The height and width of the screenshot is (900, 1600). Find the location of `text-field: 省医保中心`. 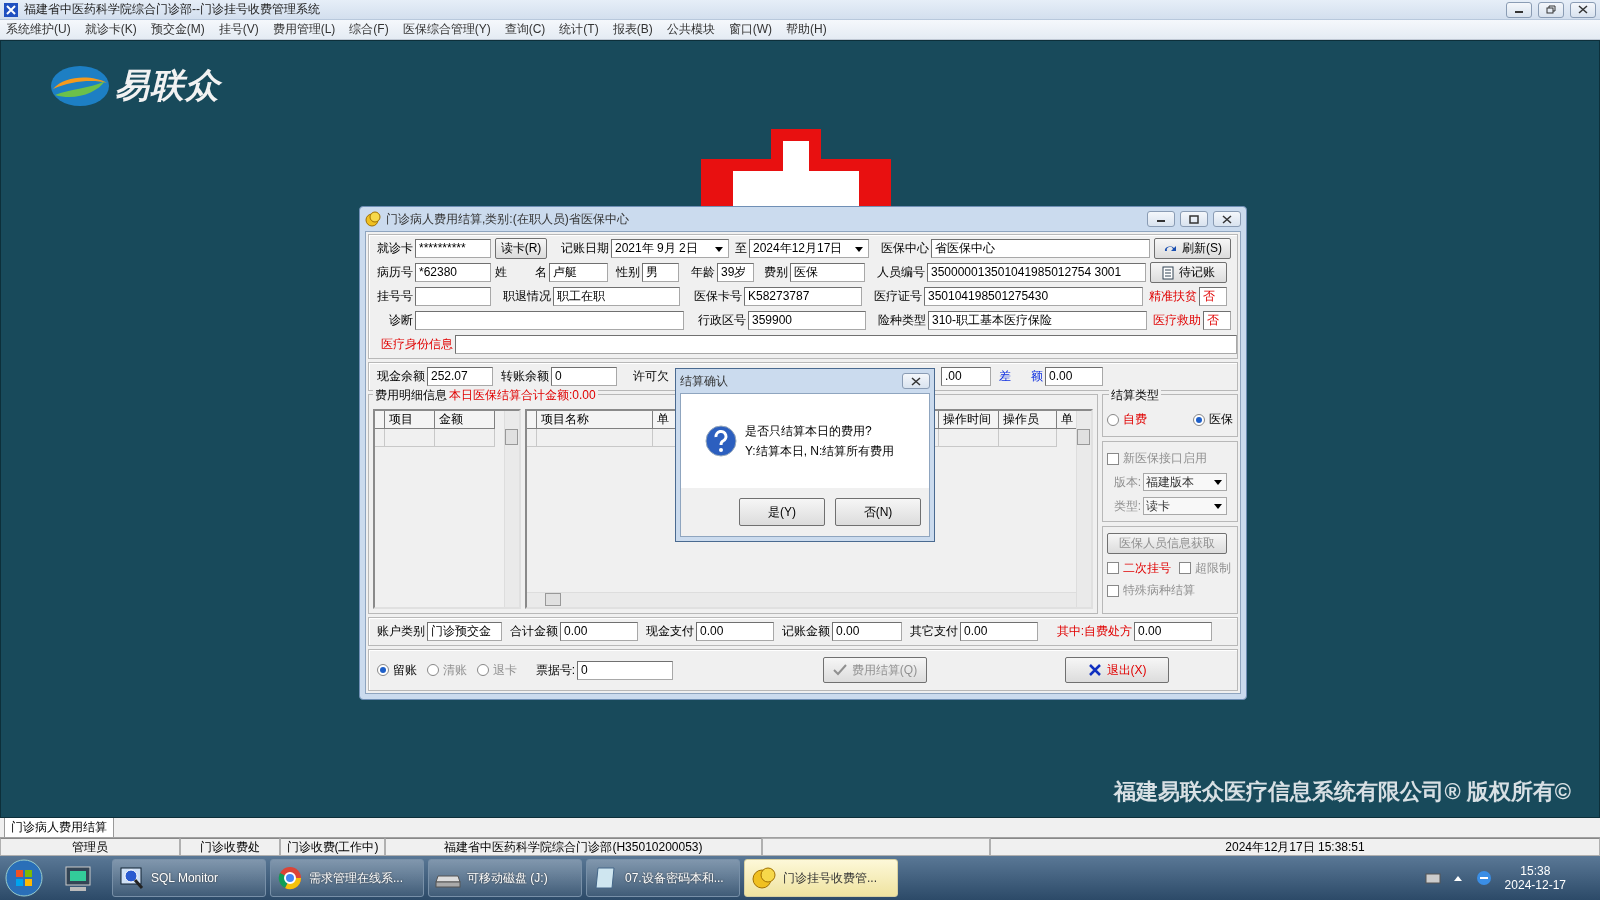

text-field: 省医保中心 is located at coordinates (1040, 248).